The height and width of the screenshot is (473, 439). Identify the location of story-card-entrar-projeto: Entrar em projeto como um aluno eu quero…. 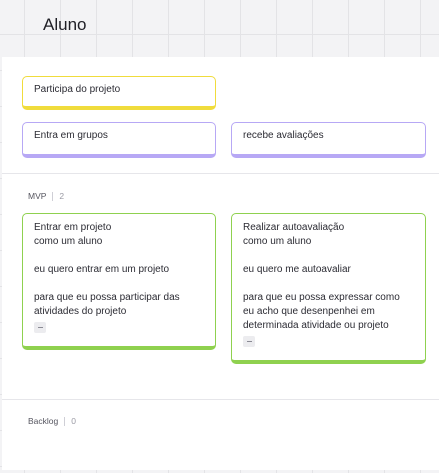
(119, 281).